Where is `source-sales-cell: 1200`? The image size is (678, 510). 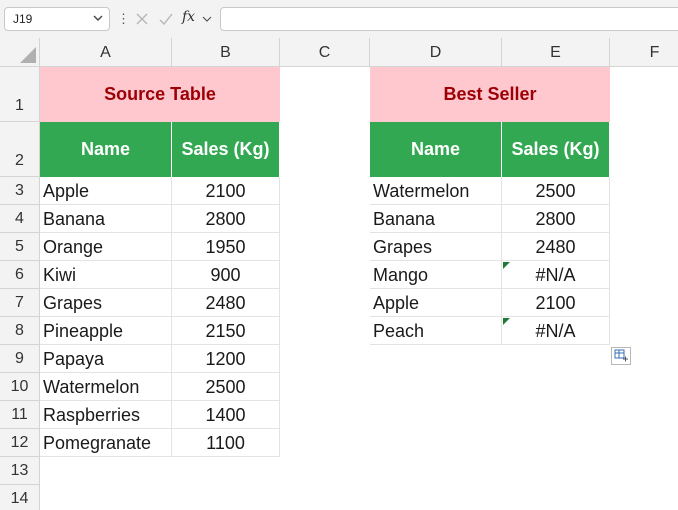 source-sales-cell: 1200 is located at coordinates (226, 359).